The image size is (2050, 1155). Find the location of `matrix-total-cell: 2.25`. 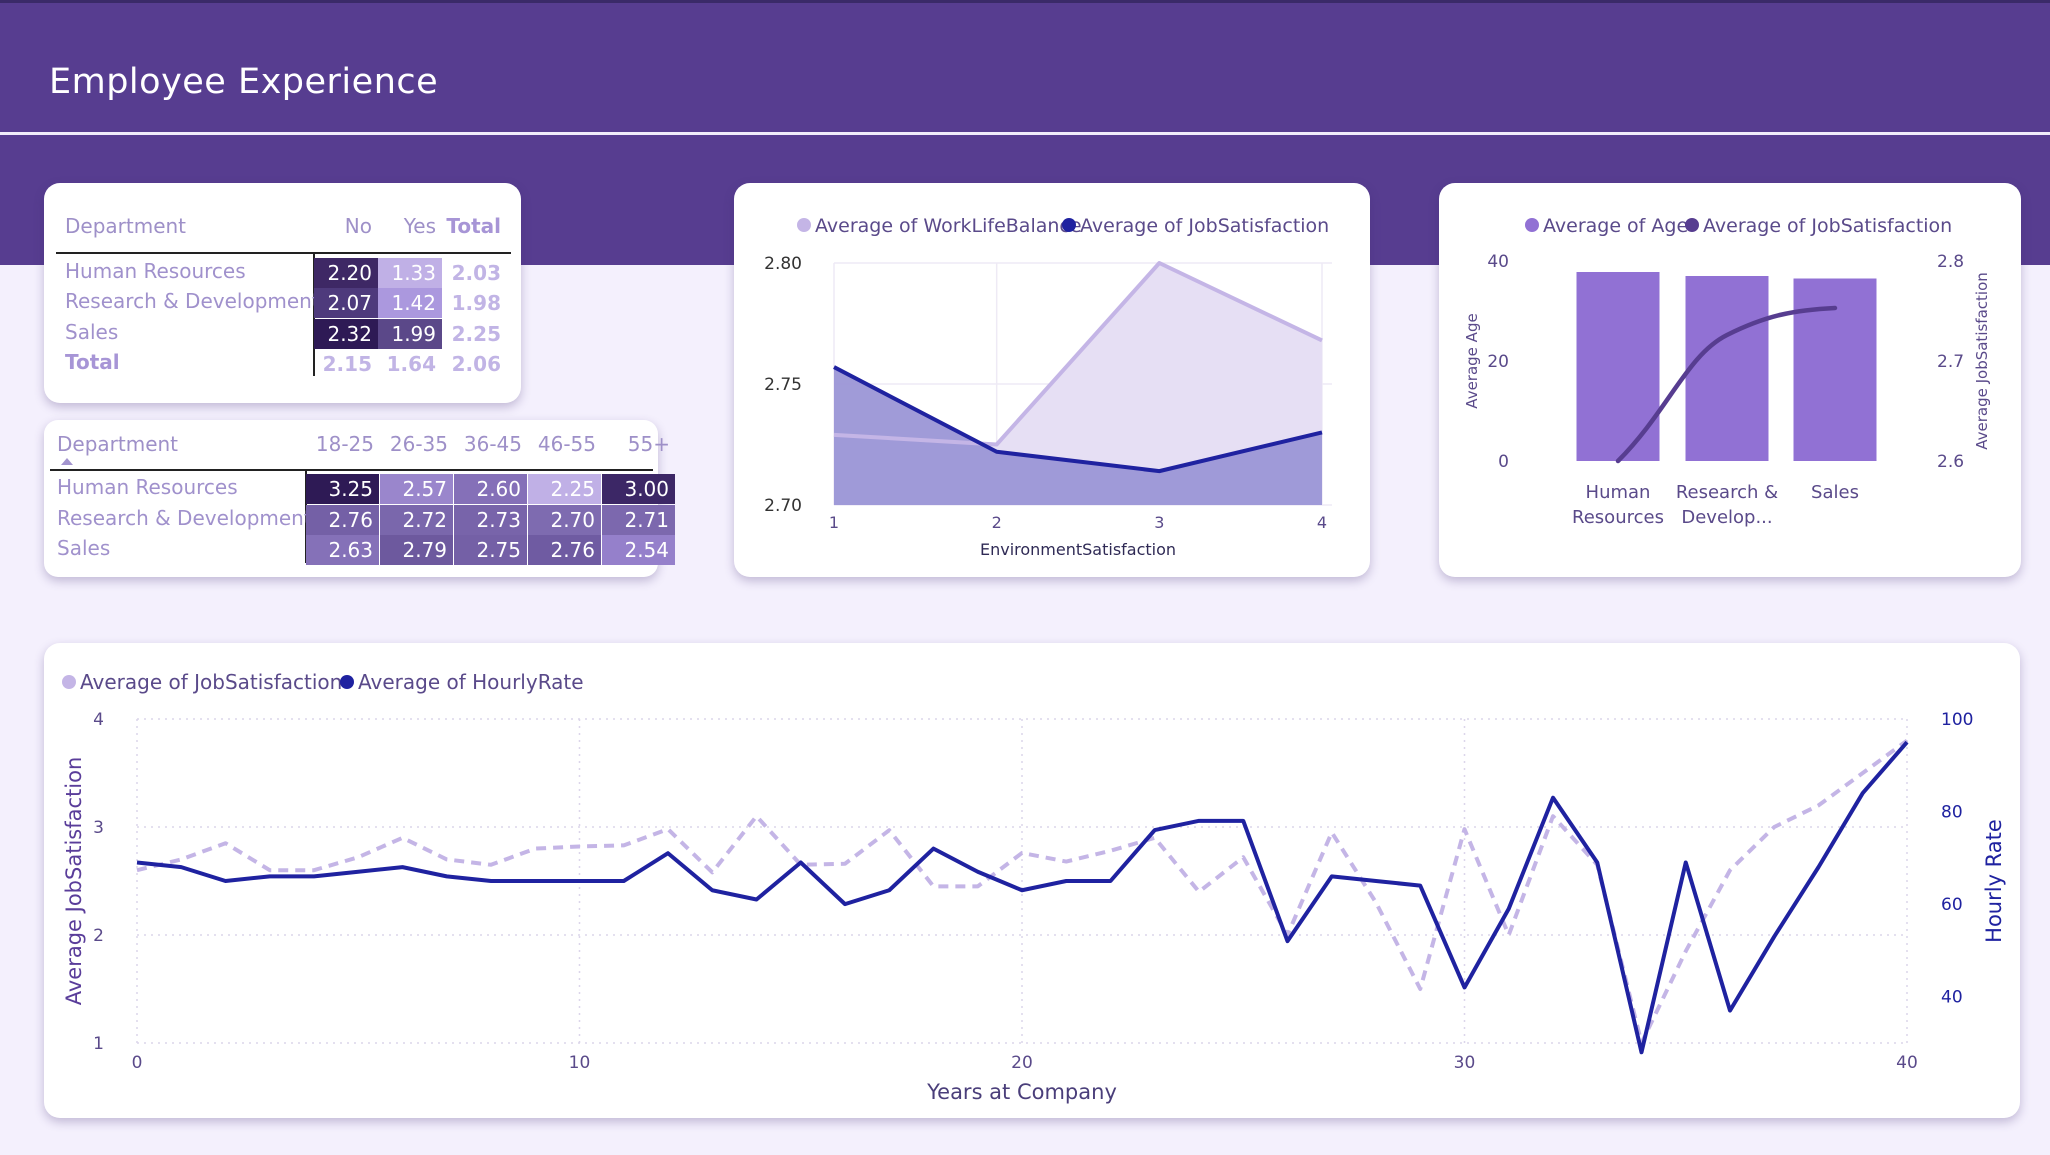

matrix-total-cell: 2.25 is located at coordinates (476, 334).